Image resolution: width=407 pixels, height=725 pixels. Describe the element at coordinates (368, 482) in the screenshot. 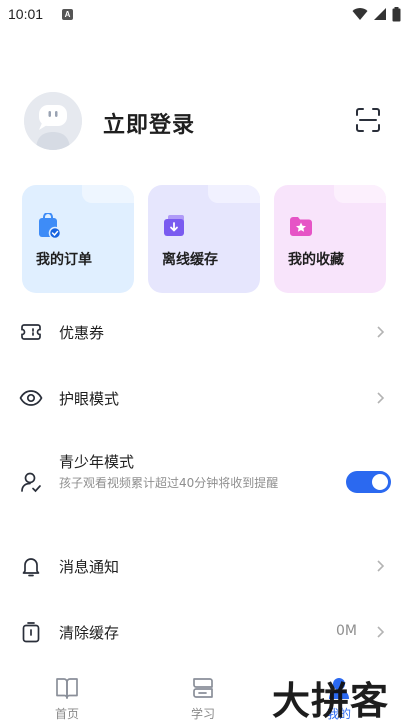

I see `teen-mode-toggle` at that location.